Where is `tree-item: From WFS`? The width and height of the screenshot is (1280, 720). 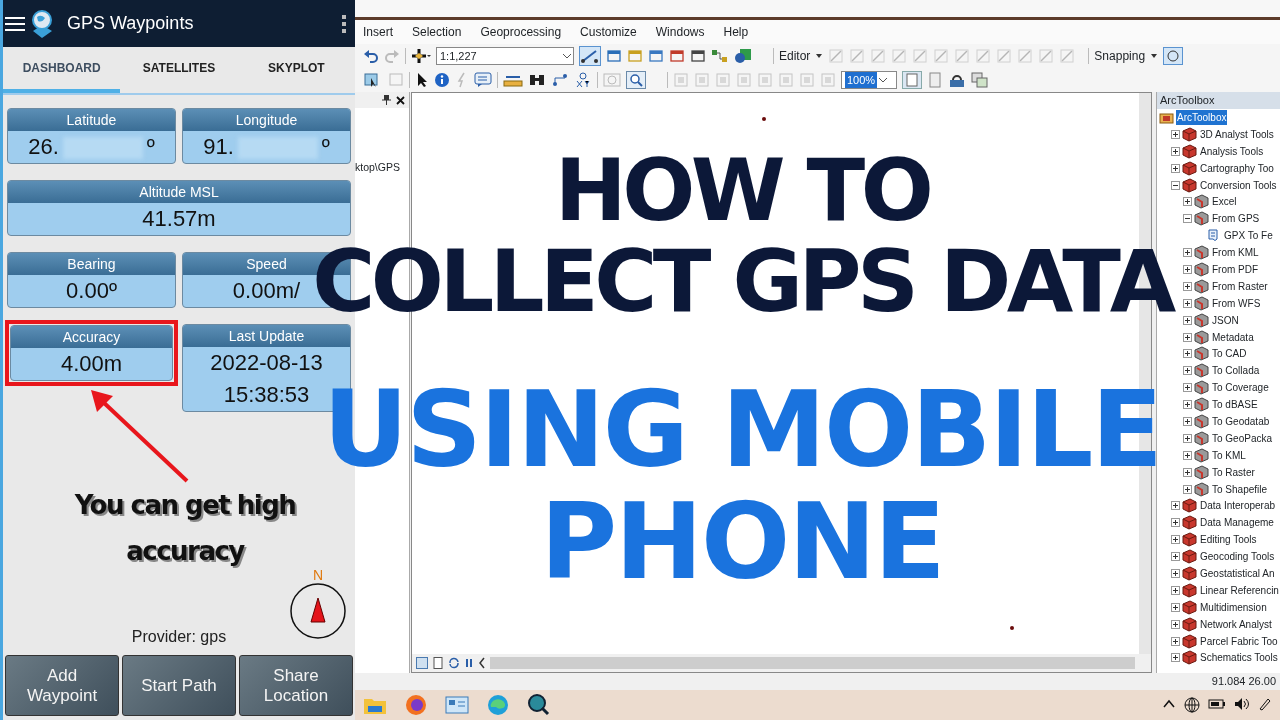 tree-item: From WFS is located at coordinates (1236, 303).